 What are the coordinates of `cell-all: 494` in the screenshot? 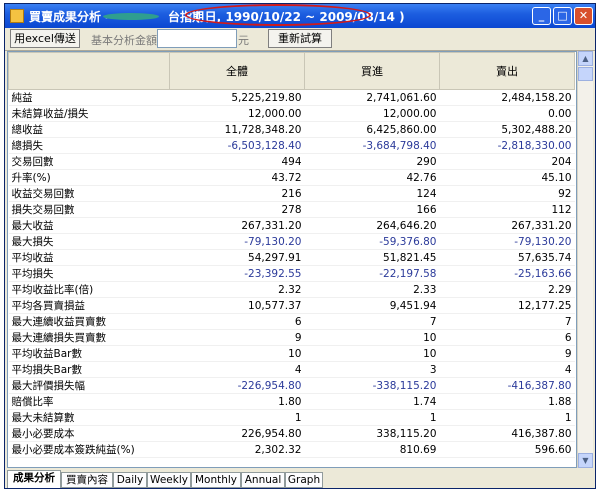 It's located at (237, 161).